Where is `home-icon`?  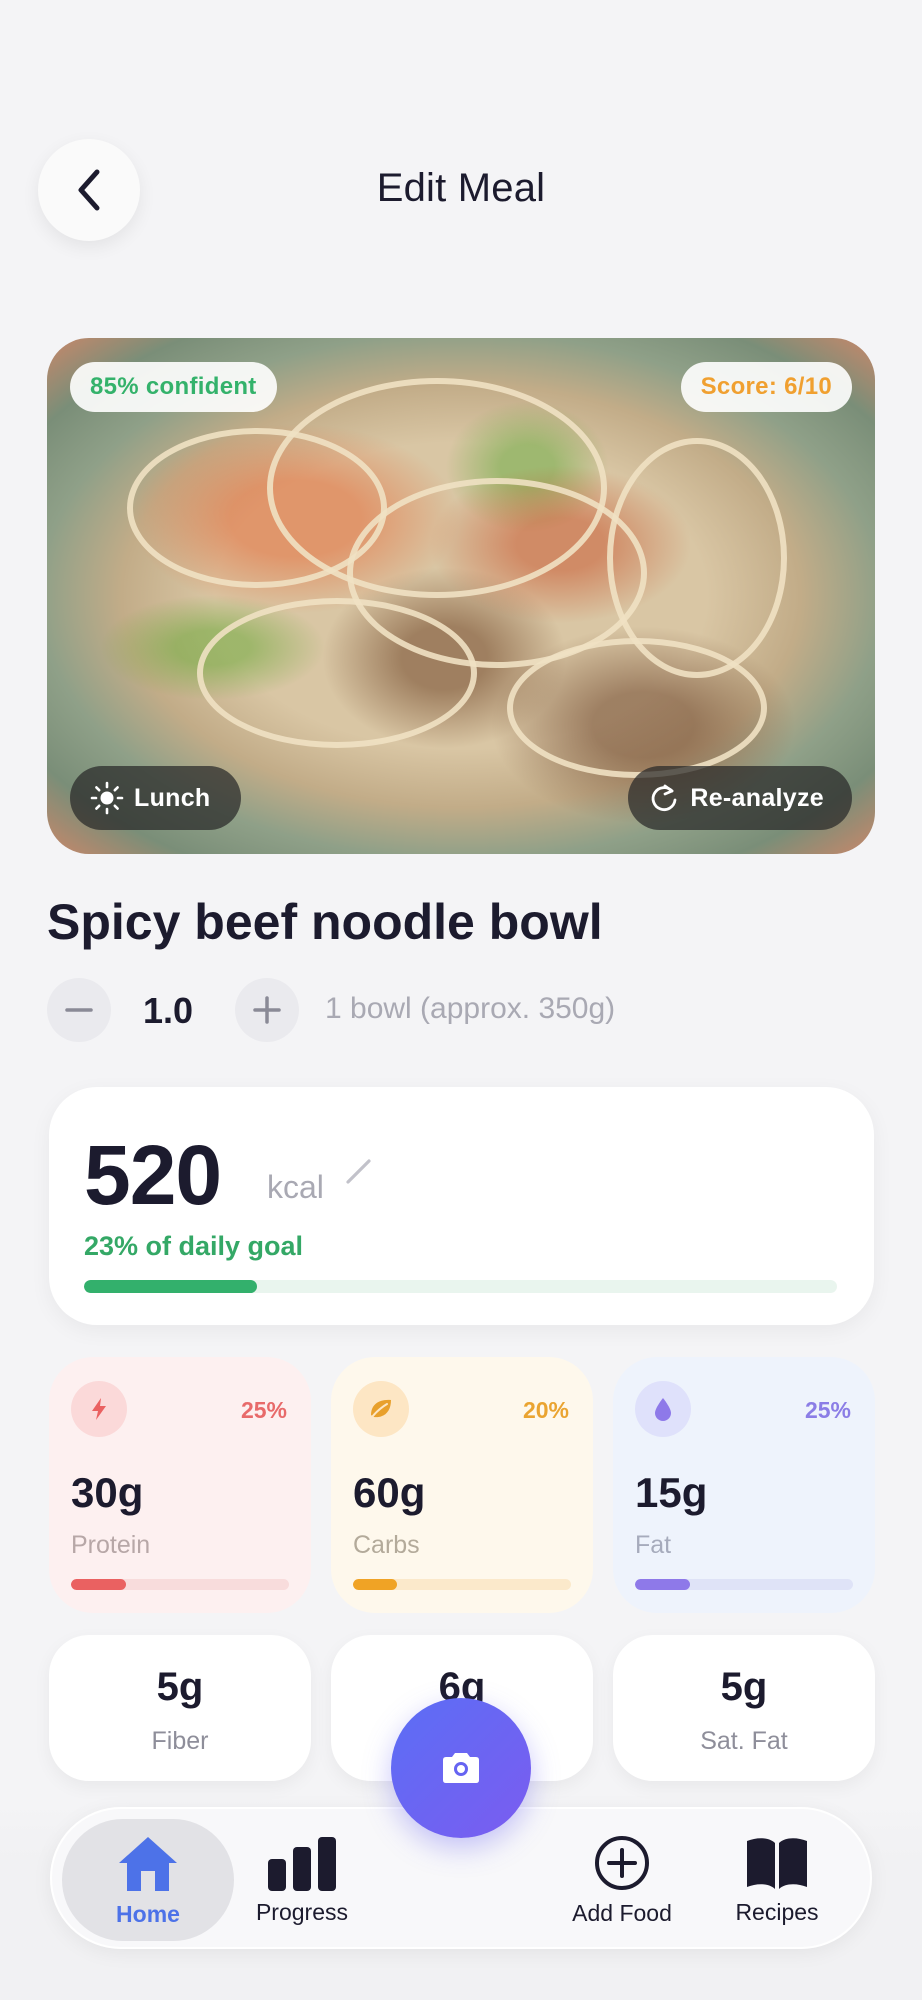
home-icon is located at coordinates (148, 1863).